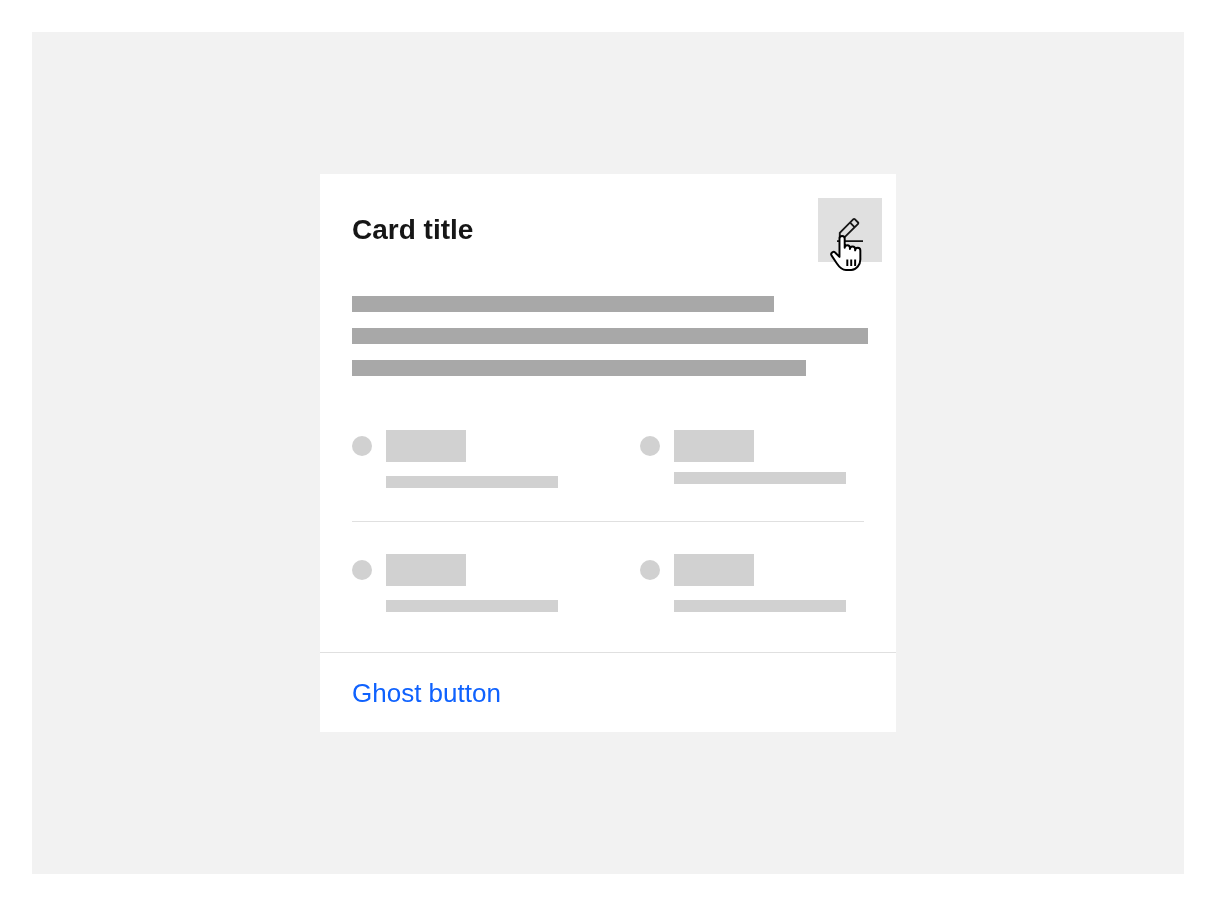  What do you see at coordinates (426, 692) in the screenshot?
I see `ghost-button: Ghost button` at bounding box center [426, 692].